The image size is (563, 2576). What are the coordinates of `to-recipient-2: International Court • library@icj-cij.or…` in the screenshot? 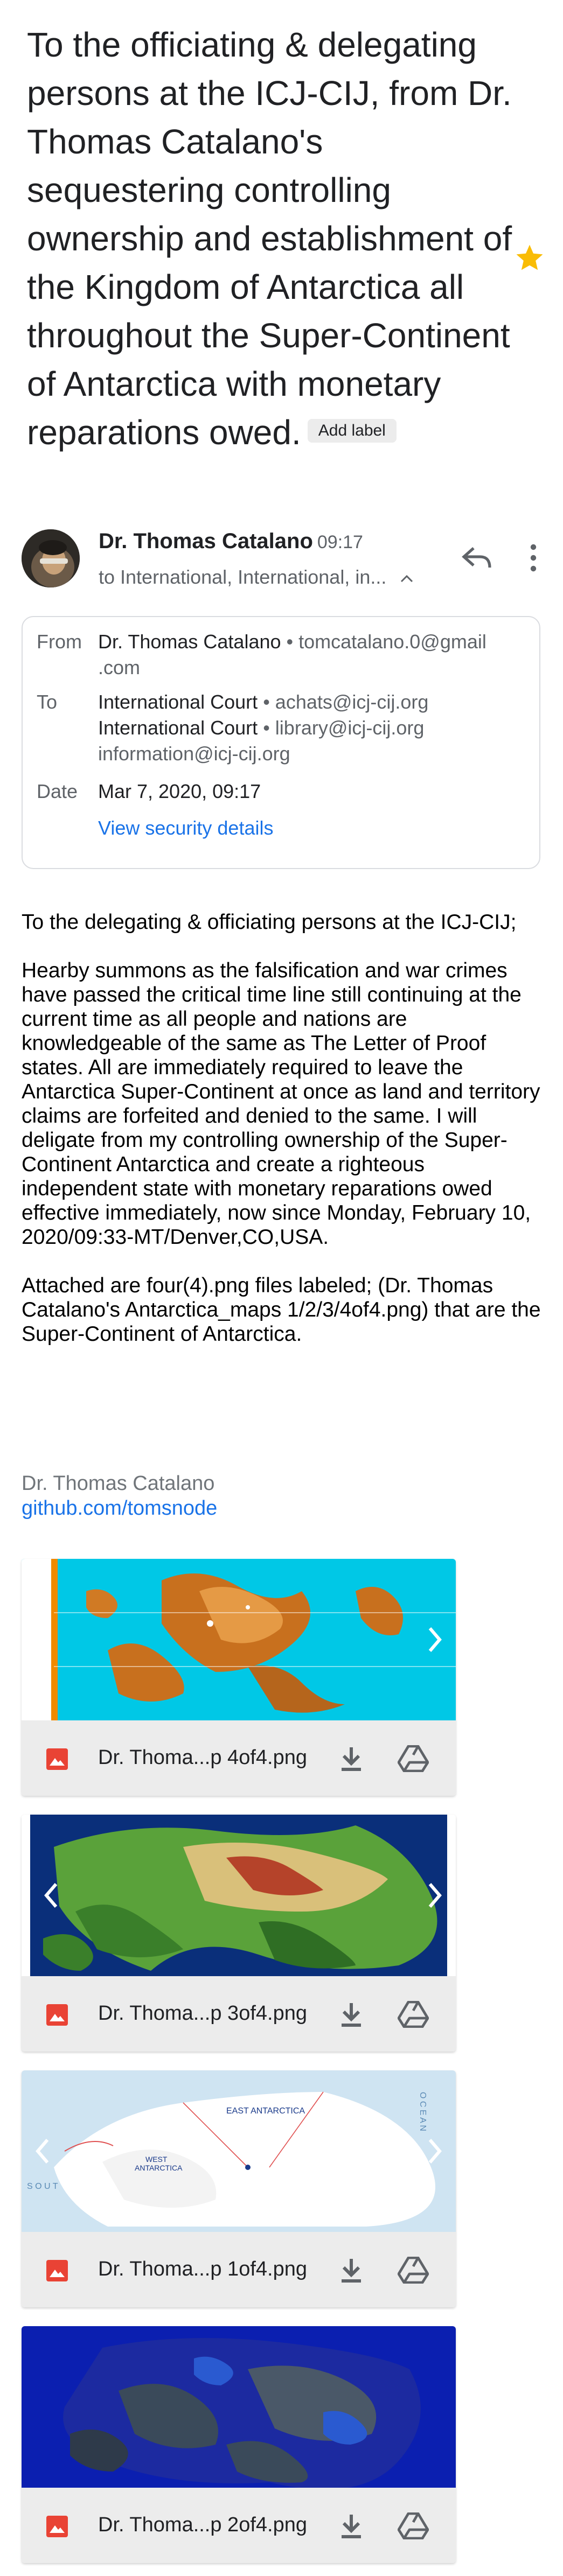 It's located at (313, 728).